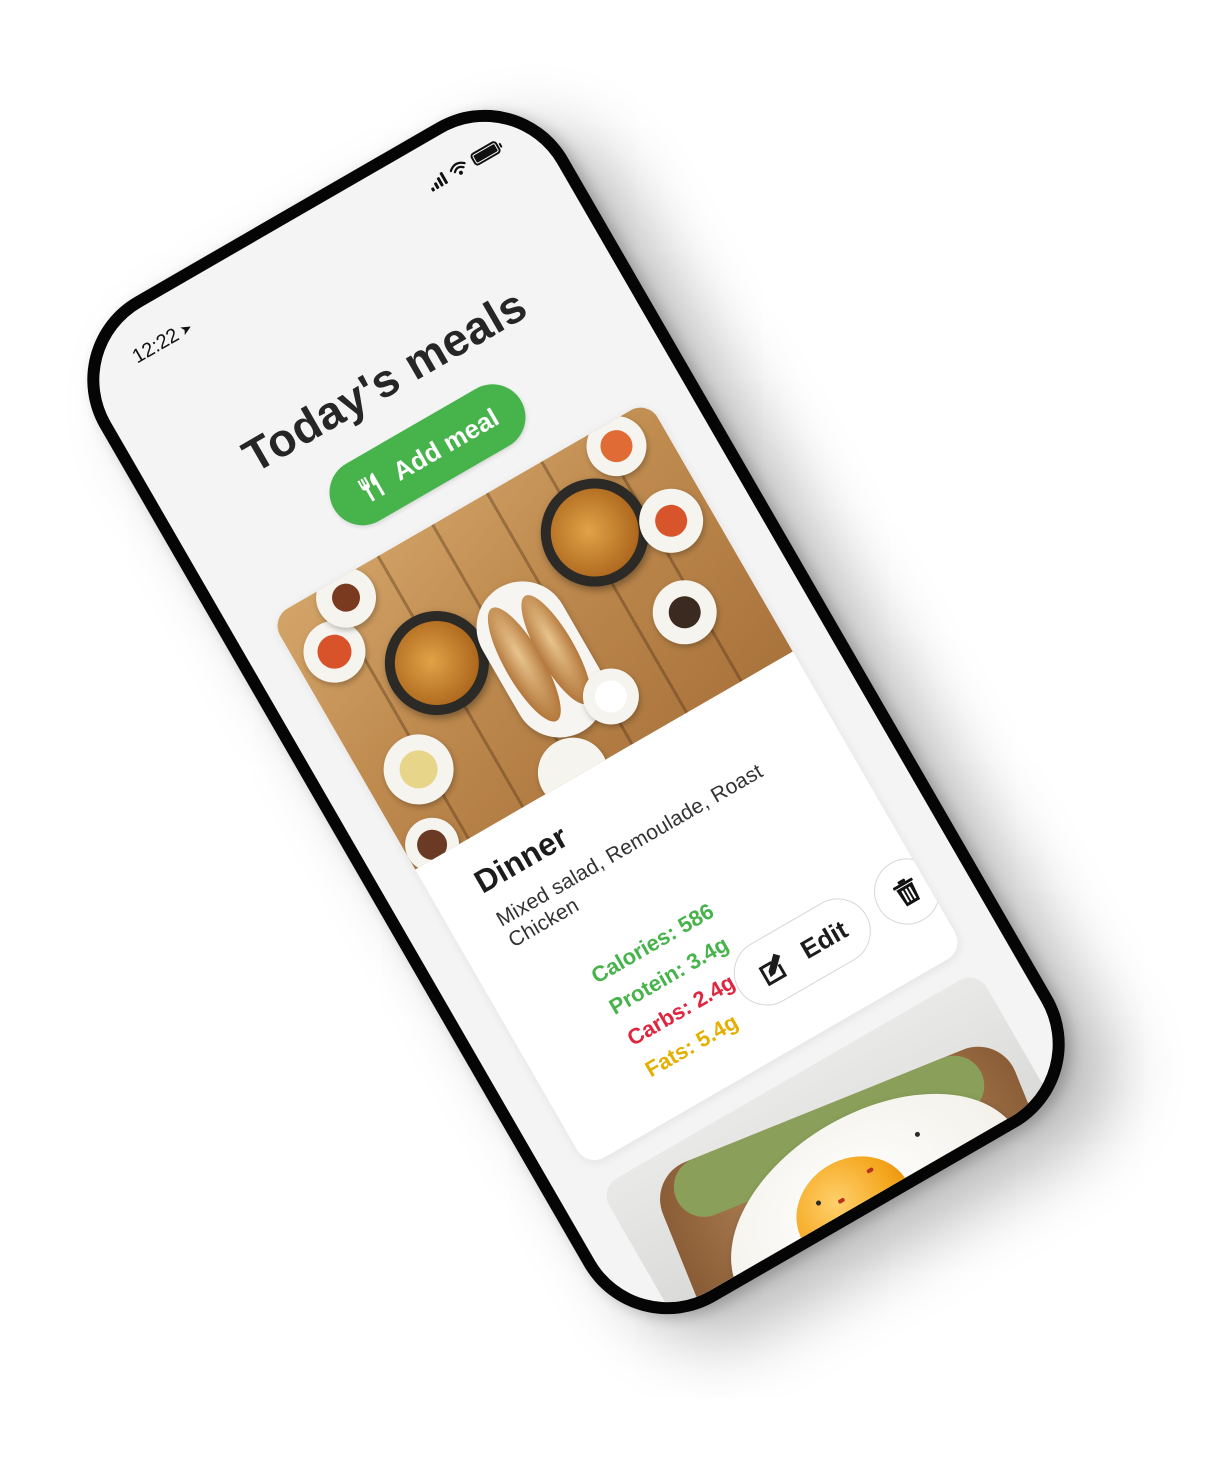 The width and height of the screenshot is (1217, 1457). Describe the element at coordinates (906, 892) in the screenshot. I see `trash-icon` at that location.